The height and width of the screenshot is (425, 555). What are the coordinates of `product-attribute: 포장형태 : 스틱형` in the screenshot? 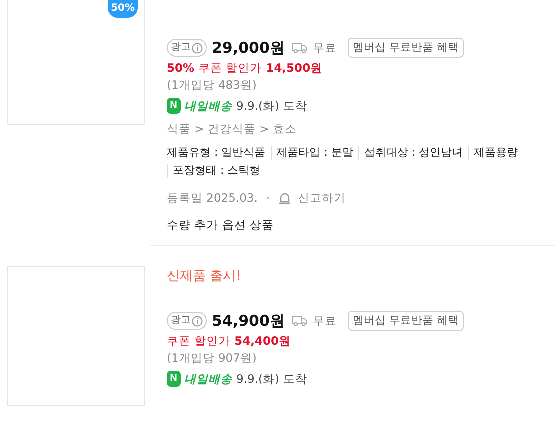 It's located at (216, 171).